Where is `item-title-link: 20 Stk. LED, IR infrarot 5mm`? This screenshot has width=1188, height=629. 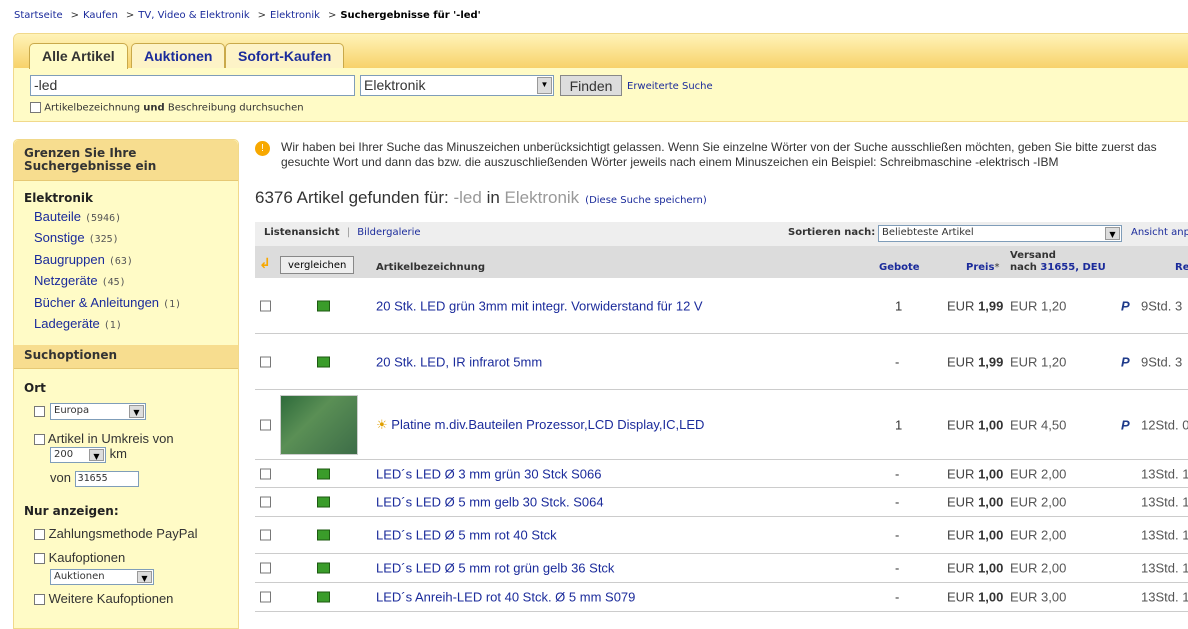
item-title-link: 20 Stk. LED, IR infrarot 5mm is located at coordinates (459, 361).